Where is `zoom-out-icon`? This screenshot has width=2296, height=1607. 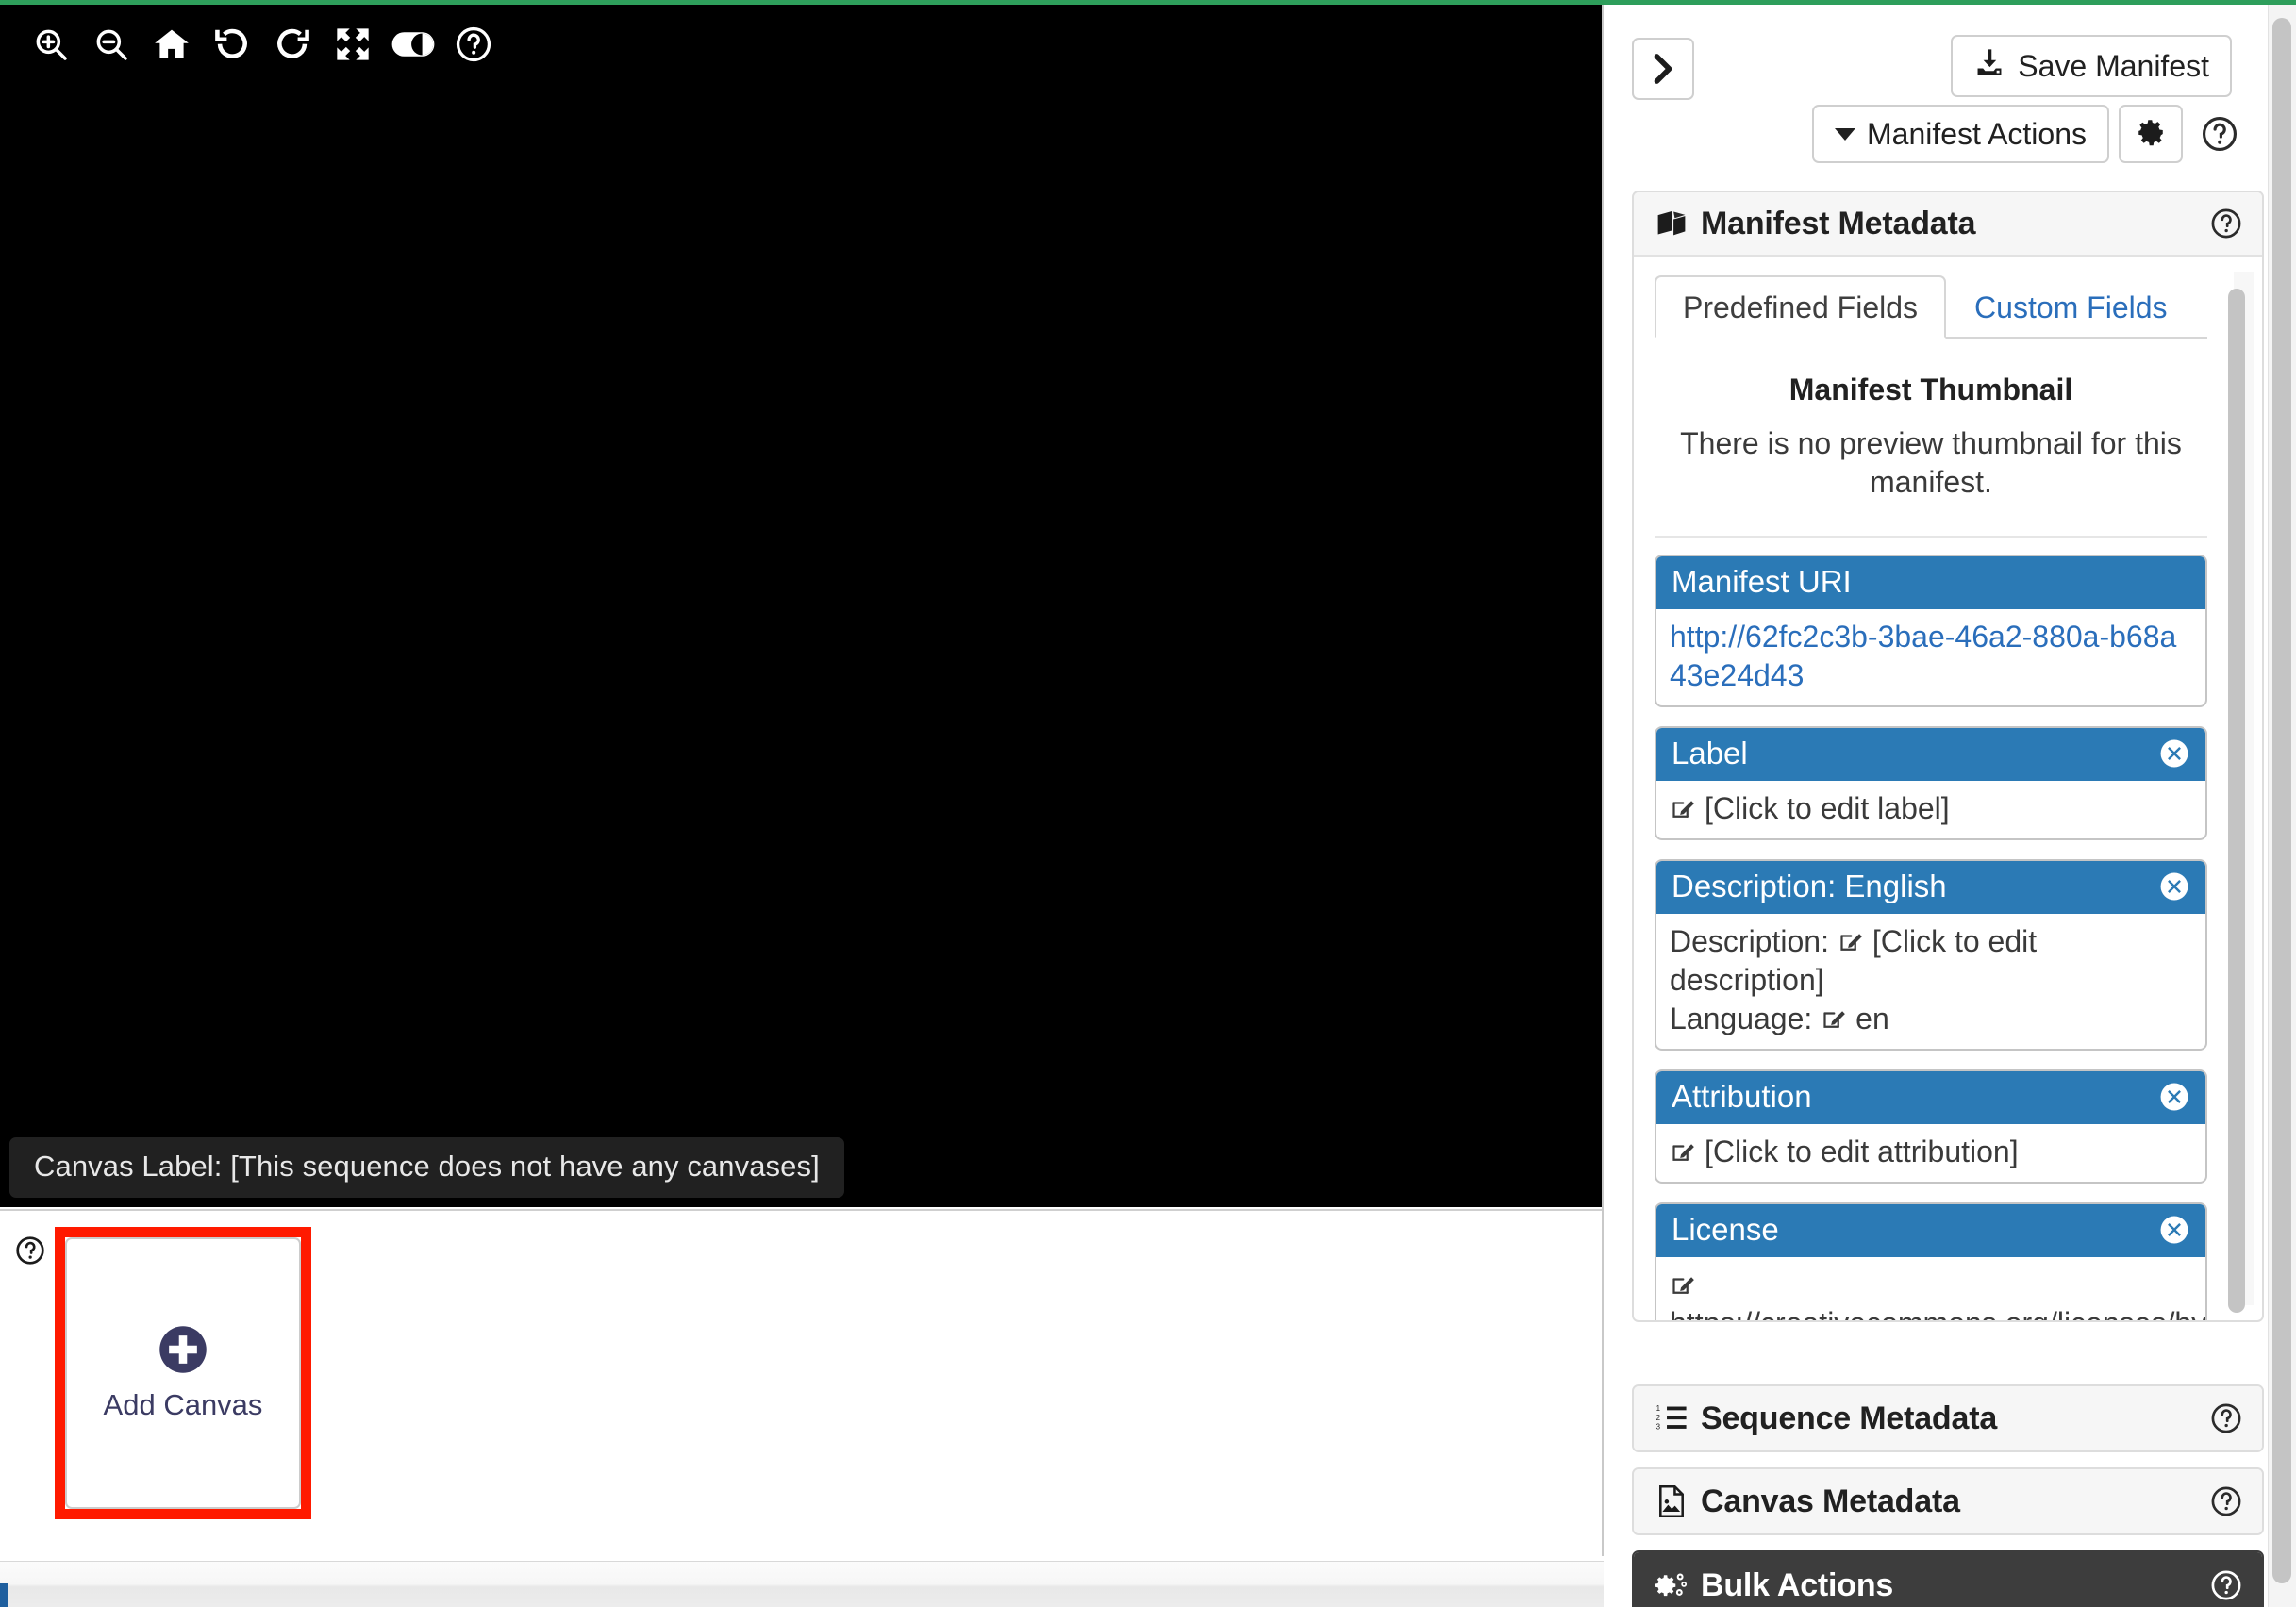
zoom-out-icon is located at coordinates (111, 44).